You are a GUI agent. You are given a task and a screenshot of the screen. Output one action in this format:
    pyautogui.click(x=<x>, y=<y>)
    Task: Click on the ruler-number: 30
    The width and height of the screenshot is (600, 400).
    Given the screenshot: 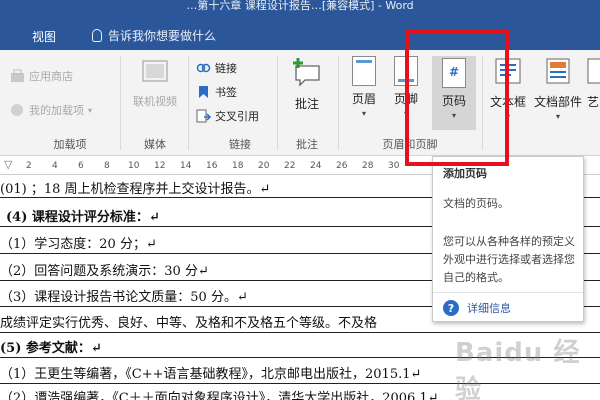 What is the action you would take?
    pyautogui.click(x=394, y=166)
    